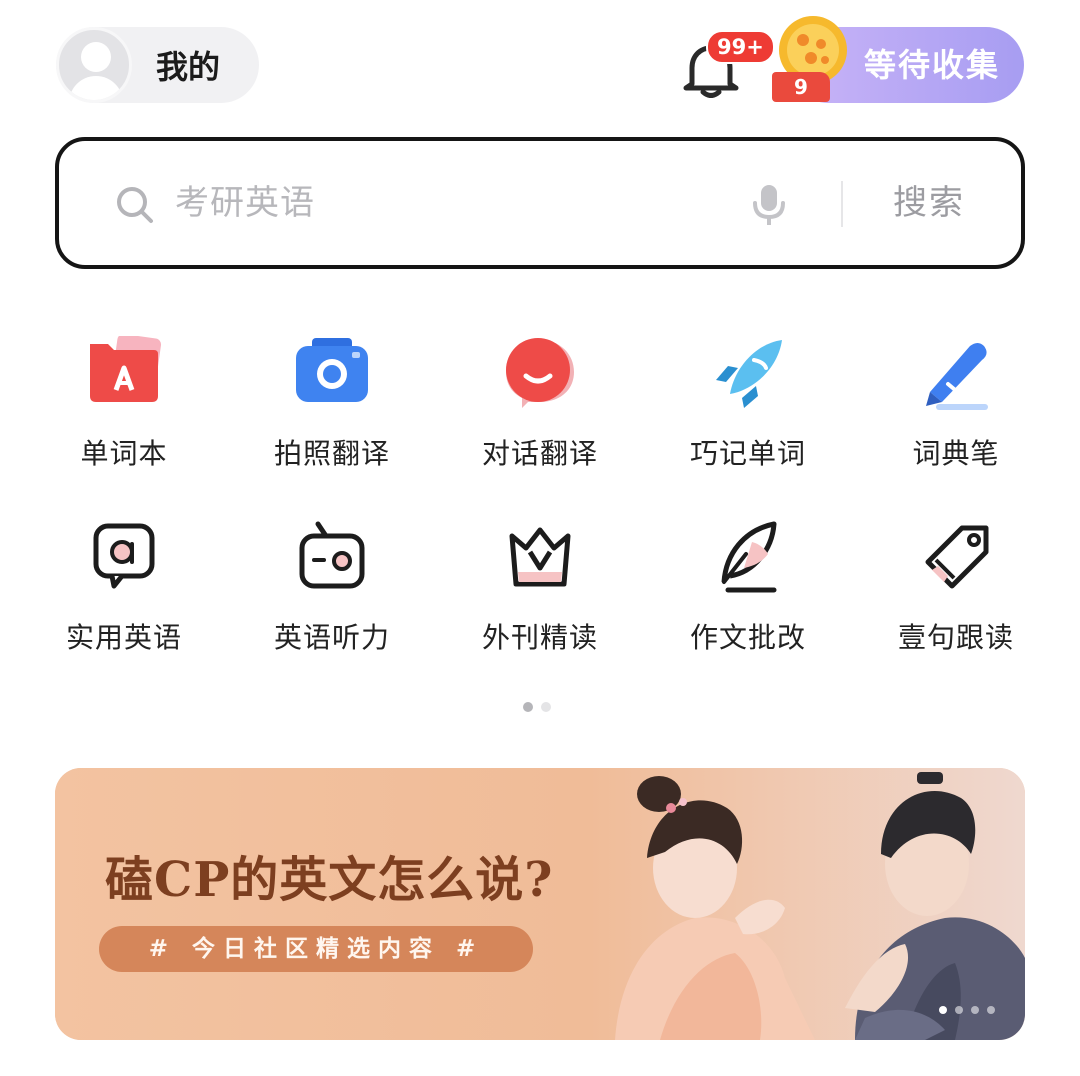 This screenshot has width=1080, height=1076. What do you see at coordinates (124, 453) in the screenshot?
I see `tool-label: 单词本` at bounding box center [124, 453].